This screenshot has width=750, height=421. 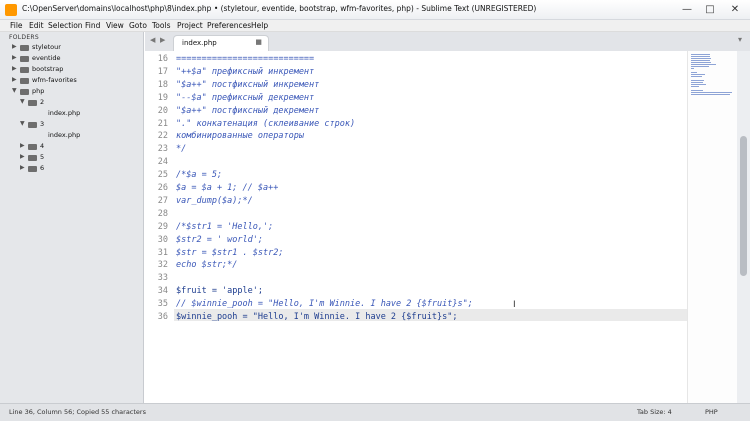 What do you see at coordinates (199, 43) in the screenshot?
I see `tab-label: index.php` at bounding box center [199, 43].